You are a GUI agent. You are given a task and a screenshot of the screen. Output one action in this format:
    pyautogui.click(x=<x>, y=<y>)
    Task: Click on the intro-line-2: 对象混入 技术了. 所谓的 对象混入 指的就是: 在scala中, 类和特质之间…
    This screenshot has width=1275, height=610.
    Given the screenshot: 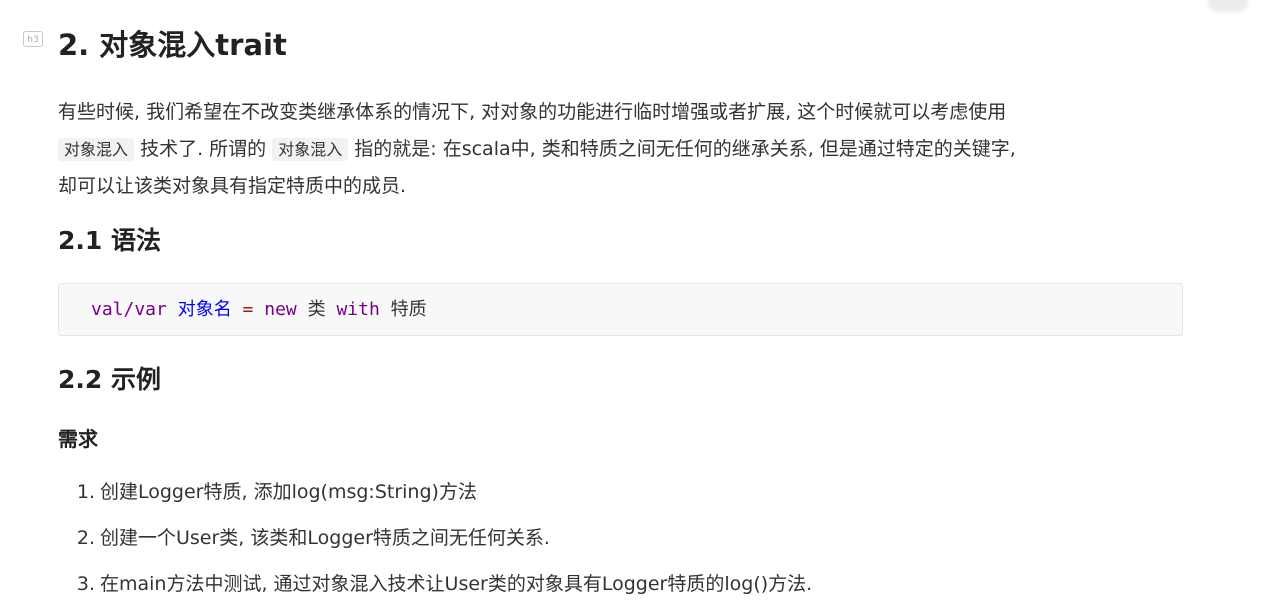 What is the action you would take?
    pyautogui.click(x=623, y=149)
    